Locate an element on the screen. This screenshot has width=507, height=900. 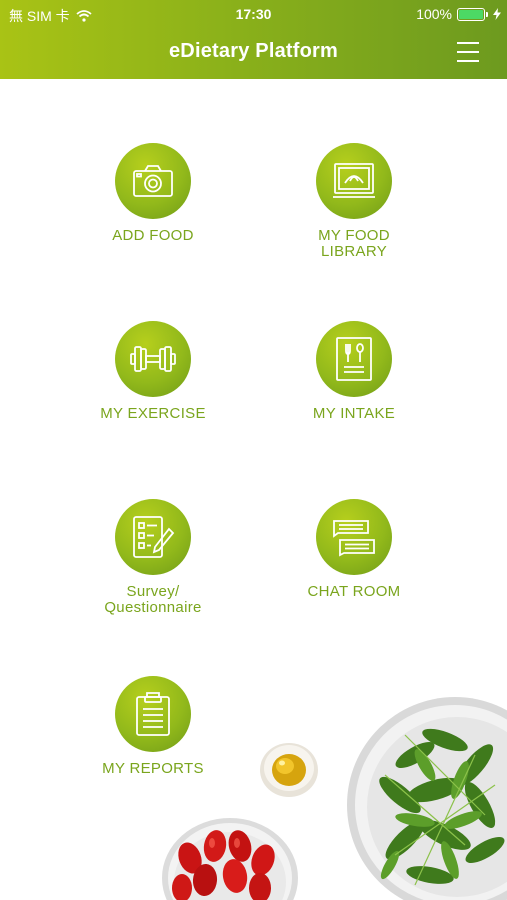
survey-questionnaire-circle is located at coordinates (153, 537).